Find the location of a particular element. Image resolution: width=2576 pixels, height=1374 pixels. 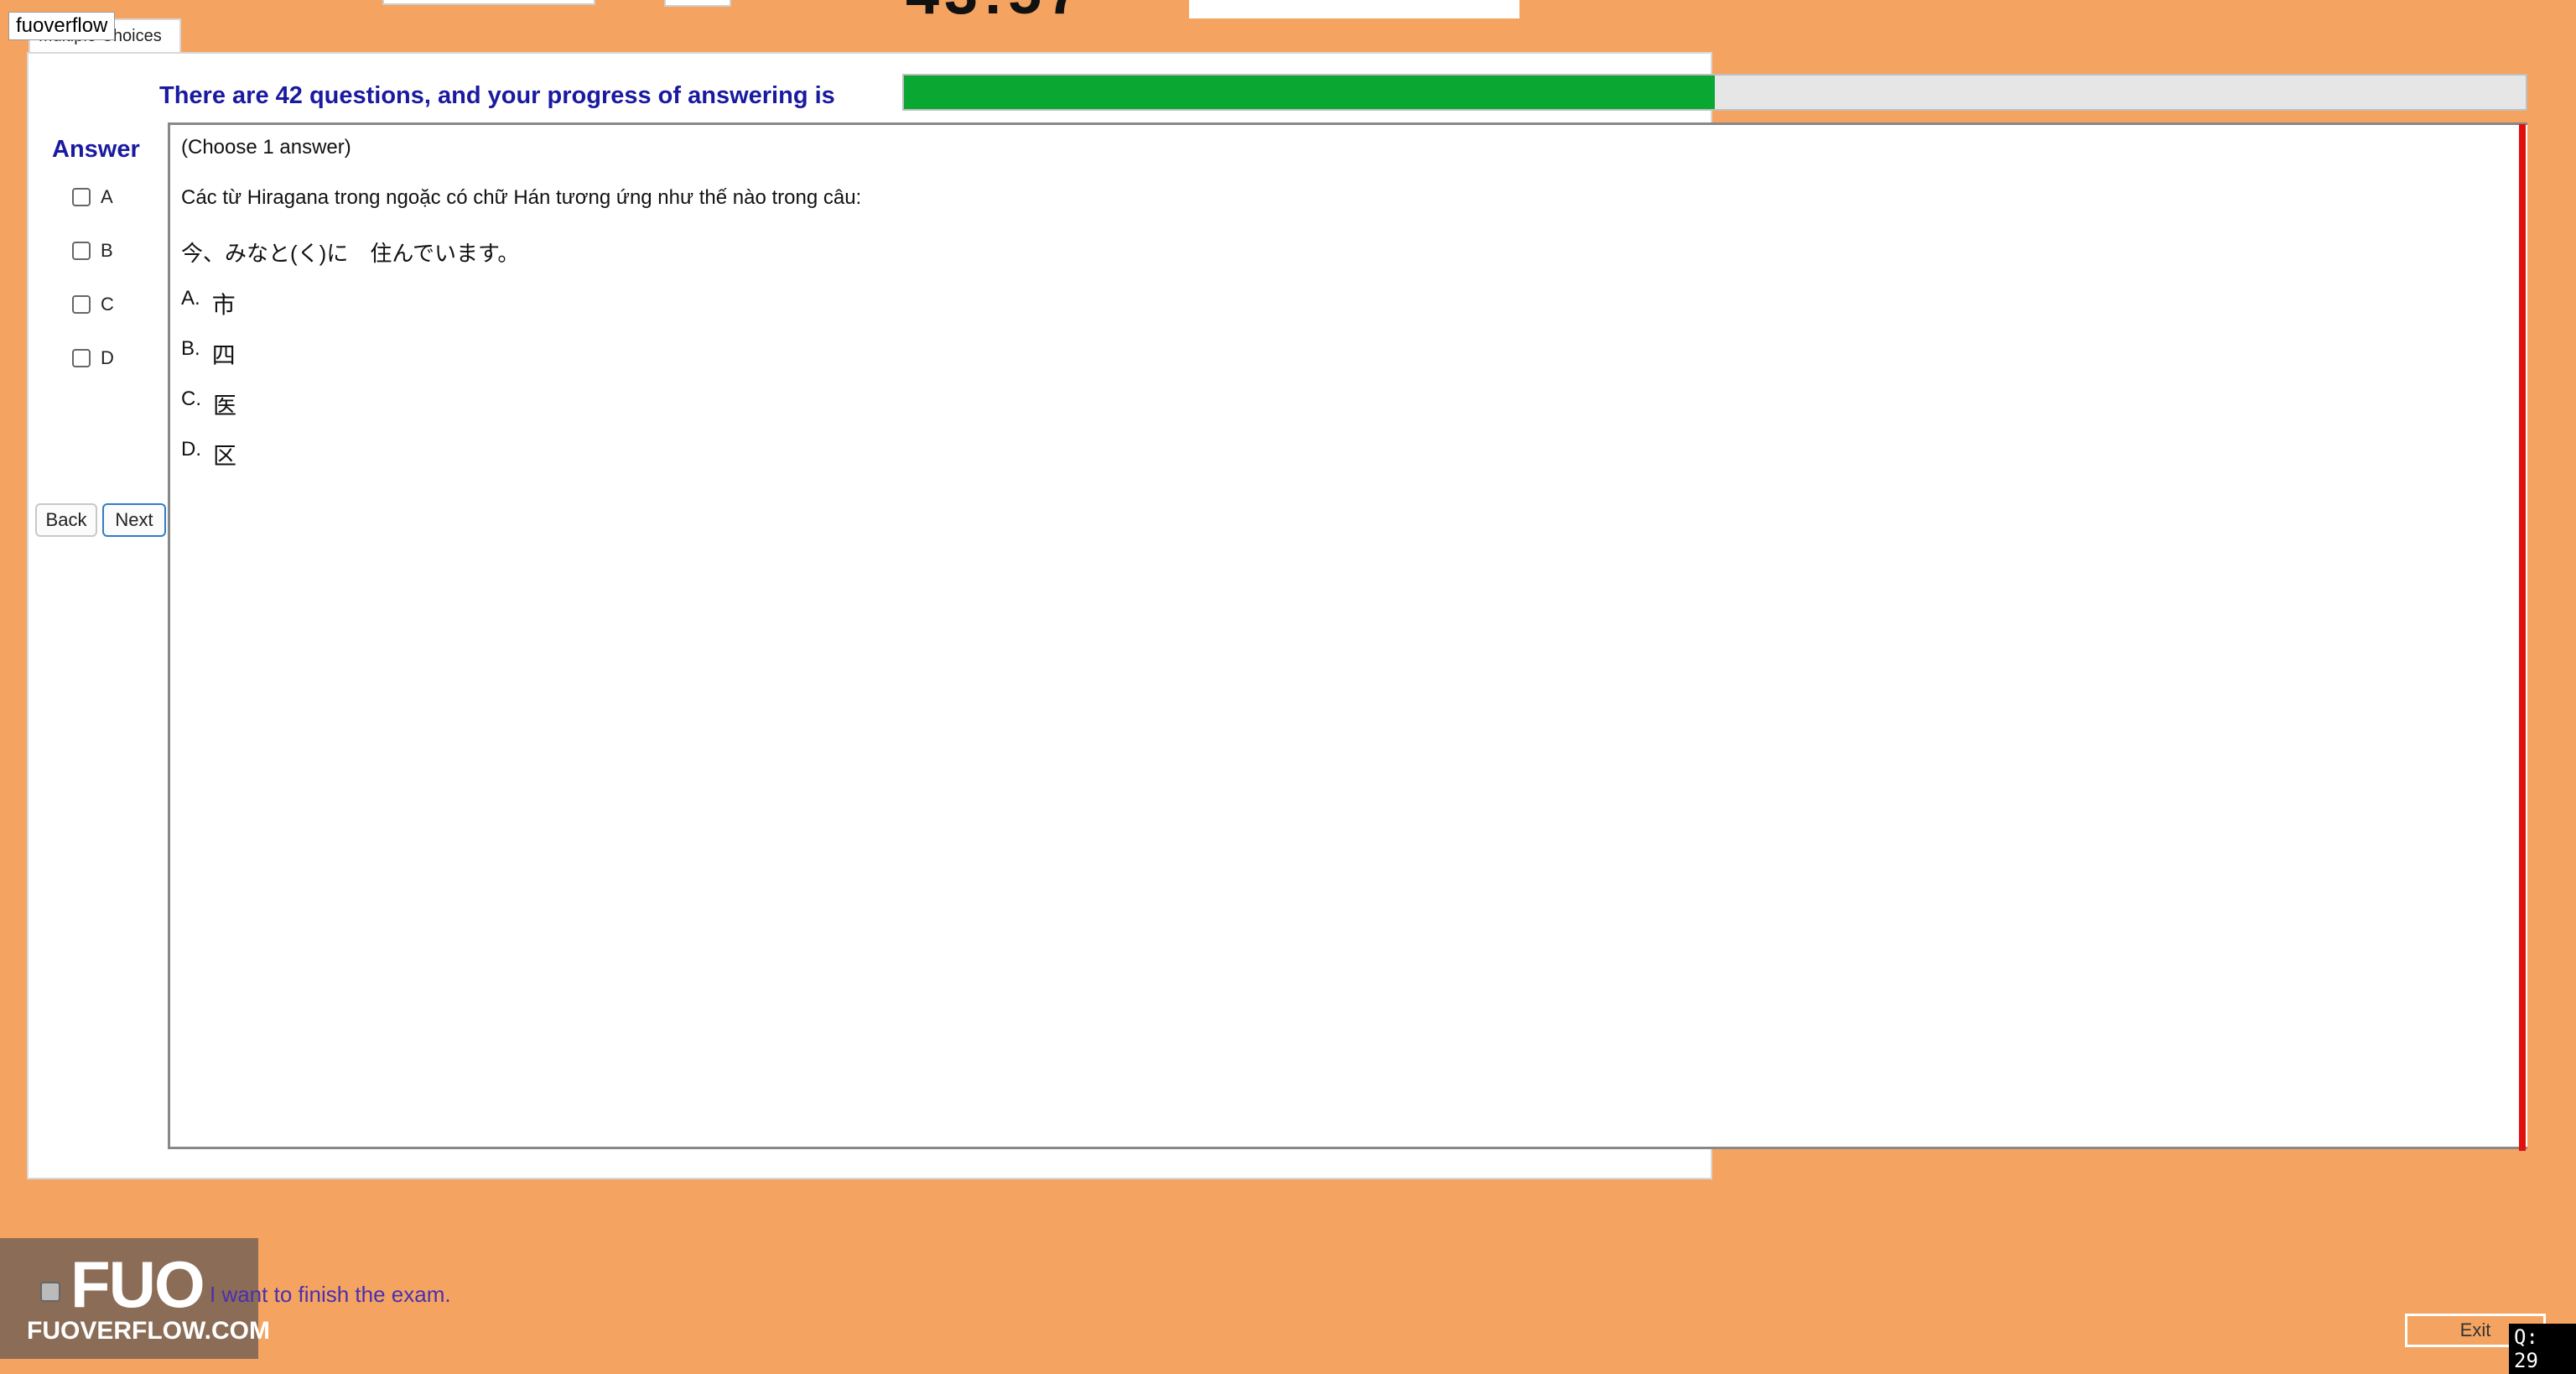

choice-kanji: 四 is located at coordinates (223, 355).